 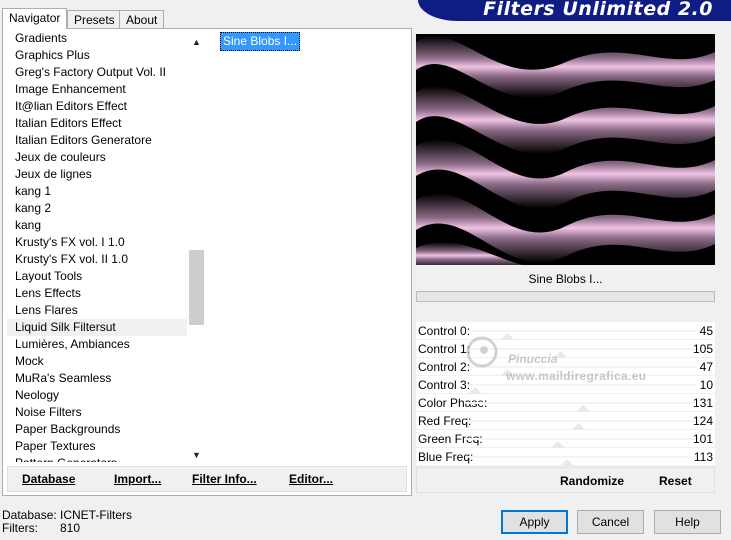 I want to click on category-item: Italian Editors Generatore, so click(x=97, y=140).